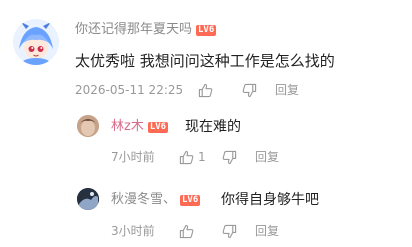 Image resolution: width=412 pixels, height=247 pixels. Describe the element at coordinates (133, 157) in the screenshot. I see `reply-timestamp: 7小时前` at that location.